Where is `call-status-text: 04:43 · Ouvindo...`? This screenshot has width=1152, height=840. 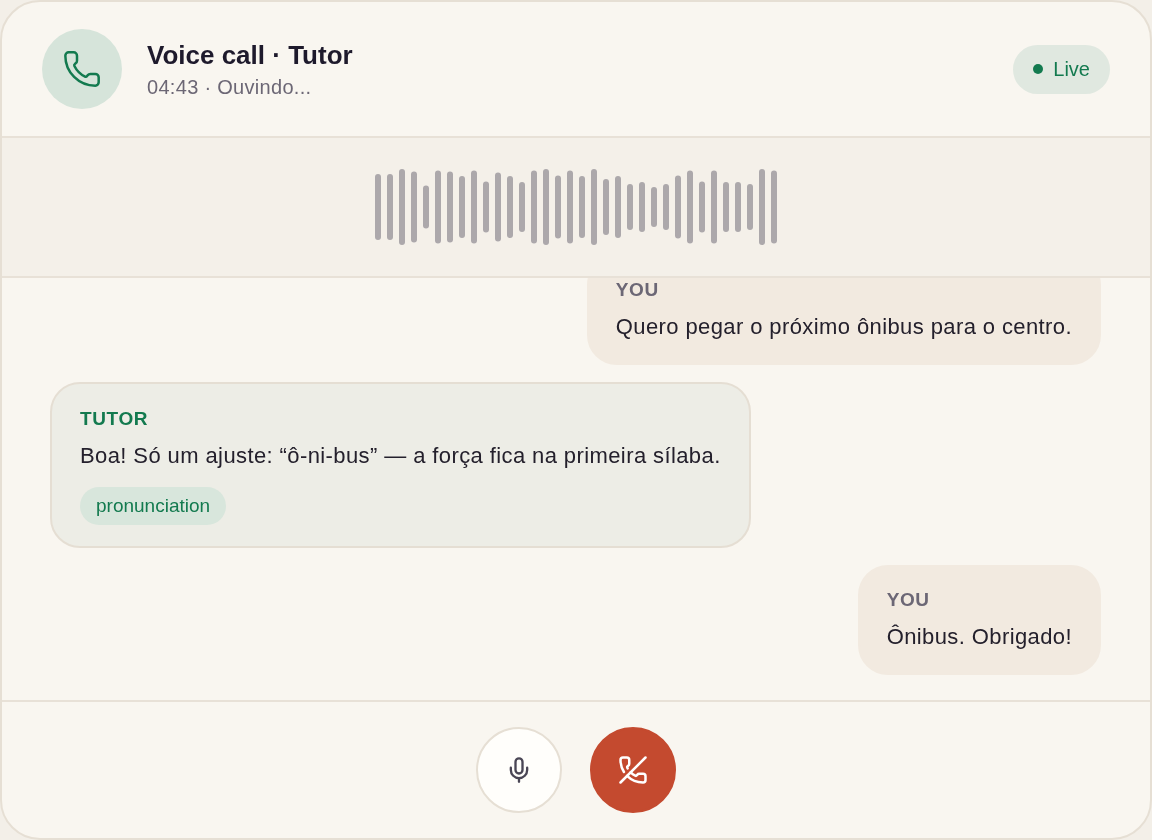 call-status-text: 04:43 · Ouvindo... is located at coordinates (229, 87).